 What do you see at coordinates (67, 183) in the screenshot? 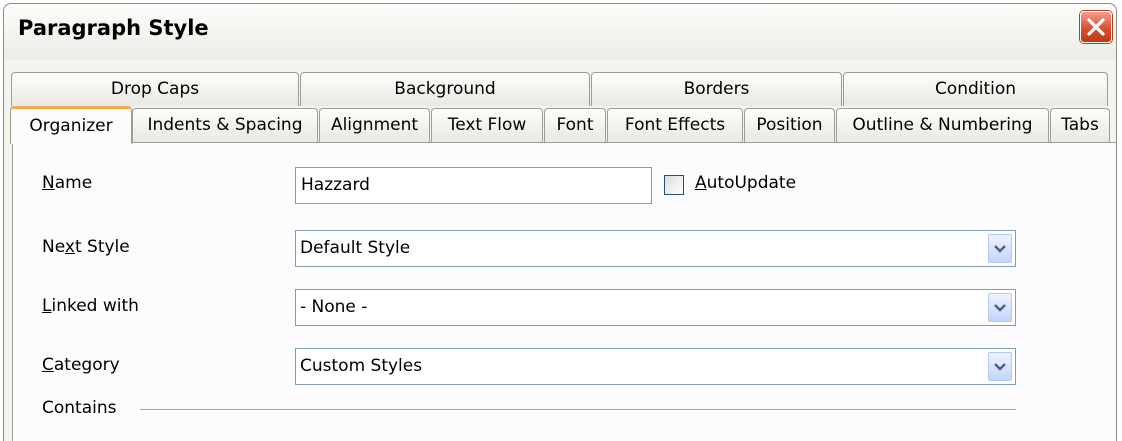
I see `name-label: Name` at bounding box center [67, 183].